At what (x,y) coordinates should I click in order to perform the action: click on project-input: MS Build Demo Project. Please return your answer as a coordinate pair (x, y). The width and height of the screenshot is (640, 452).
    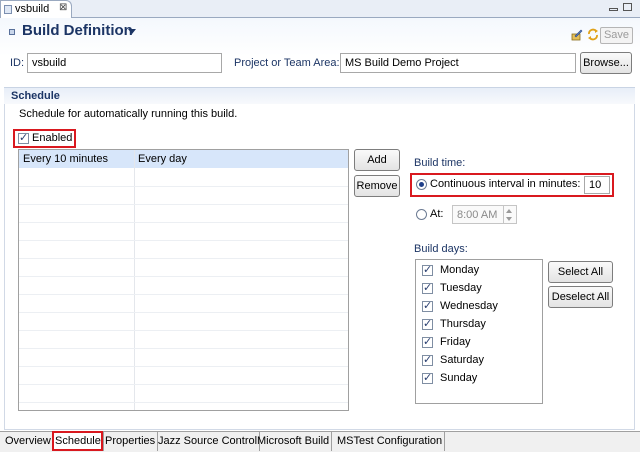
    Looking at the image, I should click on (458, 63).